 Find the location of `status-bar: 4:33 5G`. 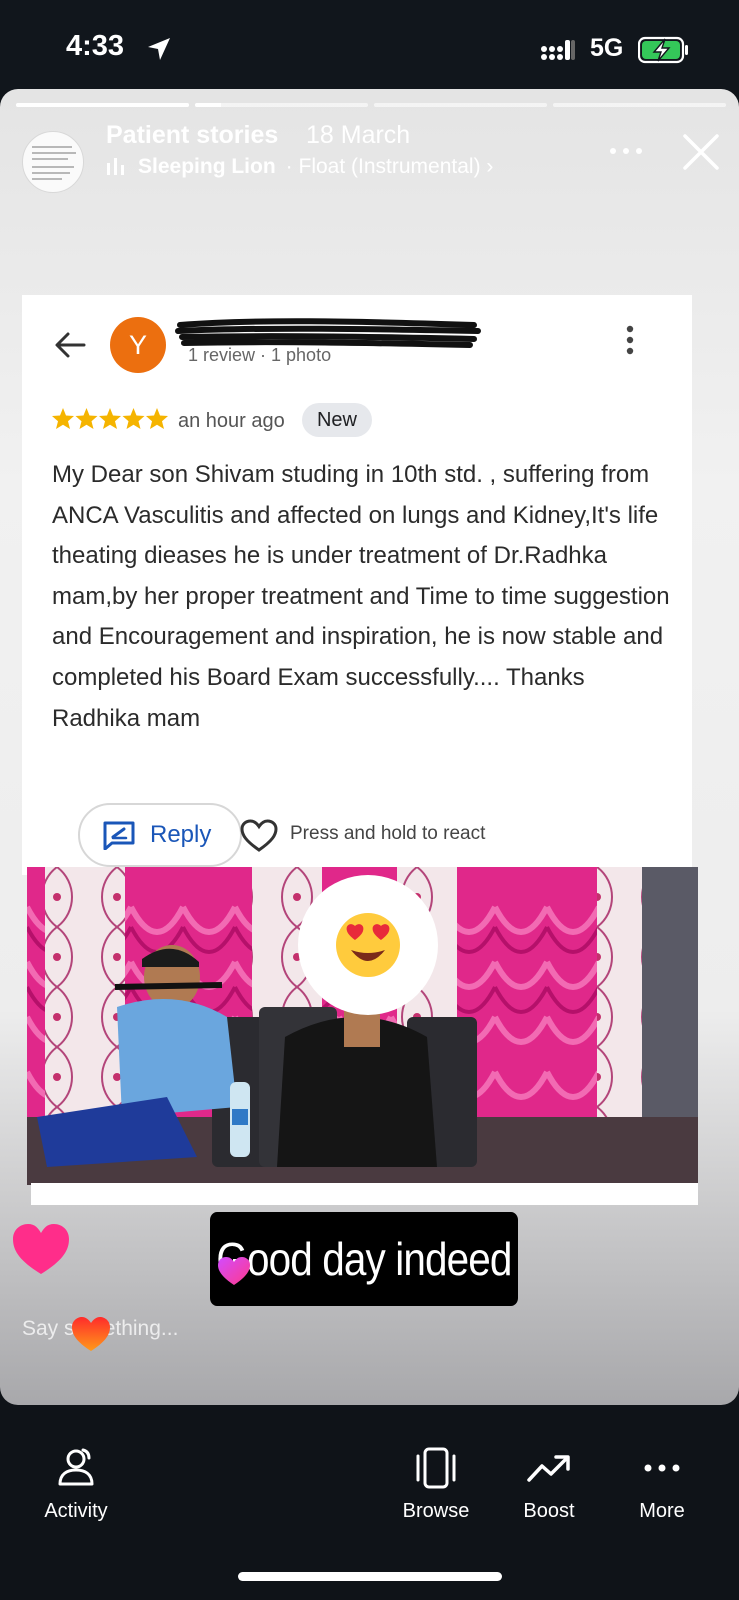

status-bar: 4:33 5G is located at coordinates (369, 45).